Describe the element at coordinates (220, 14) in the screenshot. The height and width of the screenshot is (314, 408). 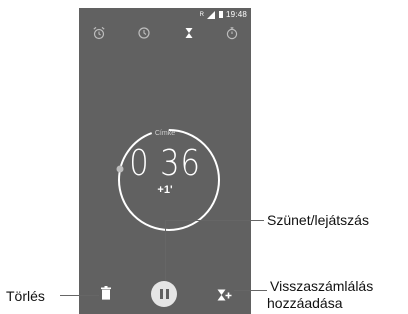
I see `battery-icon` at that location.